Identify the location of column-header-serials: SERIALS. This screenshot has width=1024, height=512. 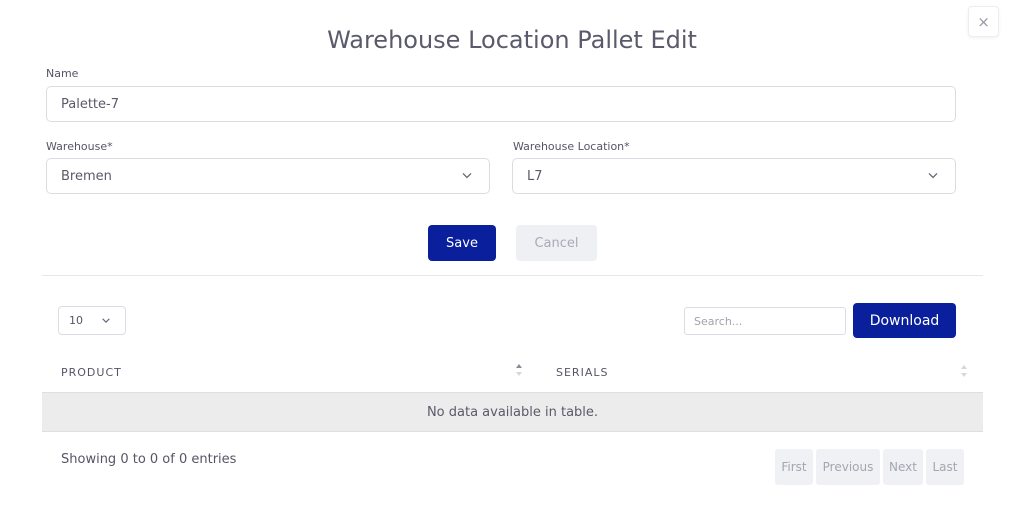
(582, 372).